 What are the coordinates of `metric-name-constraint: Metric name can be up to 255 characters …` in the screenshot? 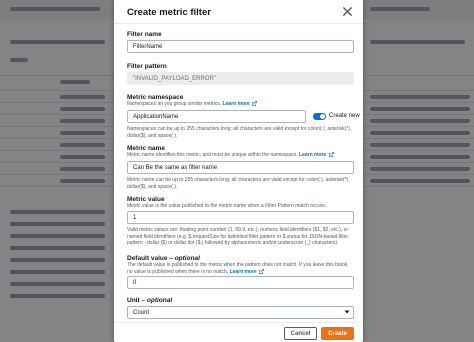 It's located at (238, 183).